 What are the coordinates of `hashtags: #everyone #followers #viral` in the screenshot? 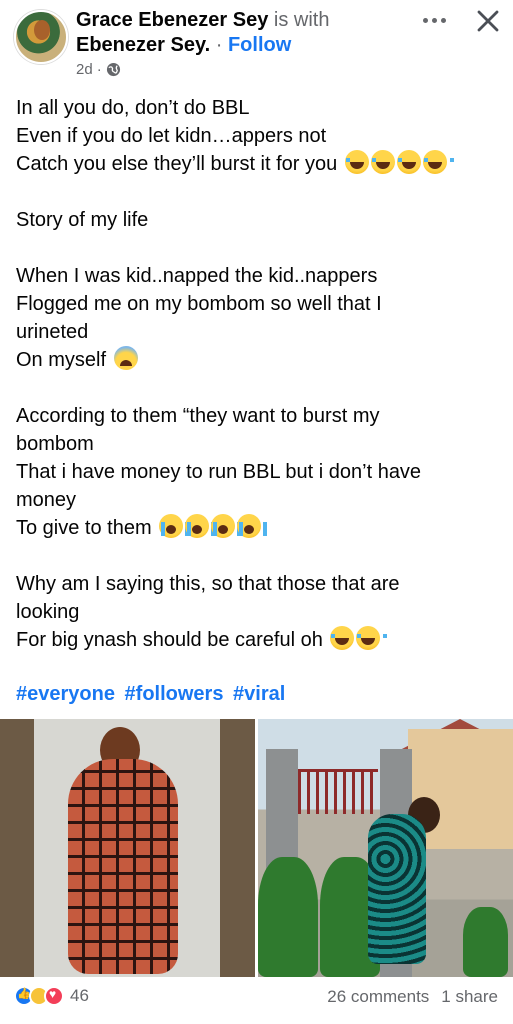 It's located at (152, 694).